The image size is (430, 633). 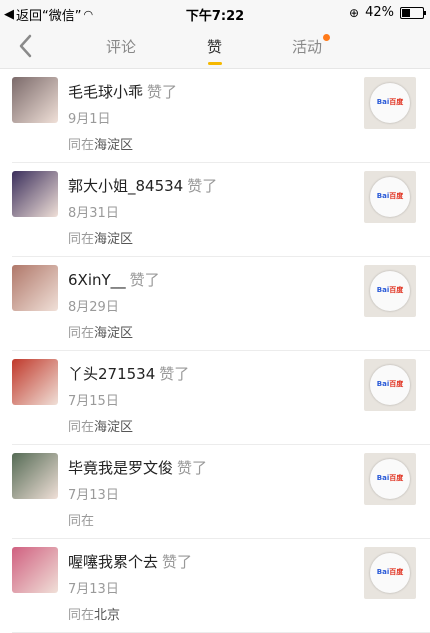 I want to click on user-name: 郭大小姐_84534, so click(x=125, y=186).